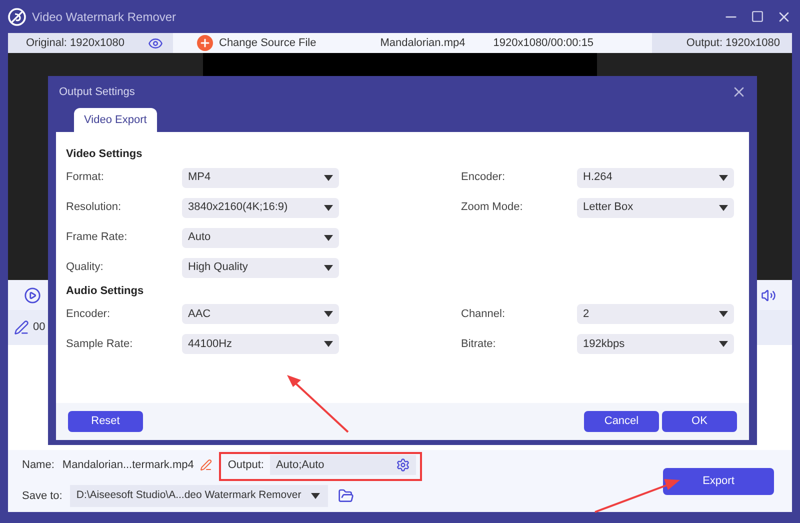  What do you see at coordinates (199, 496) in the screenshot?
I see `save-path-dropdown: D:\Aiseesoft Studio\A...deo Watermark Remover` at bounding box center [199, 496].